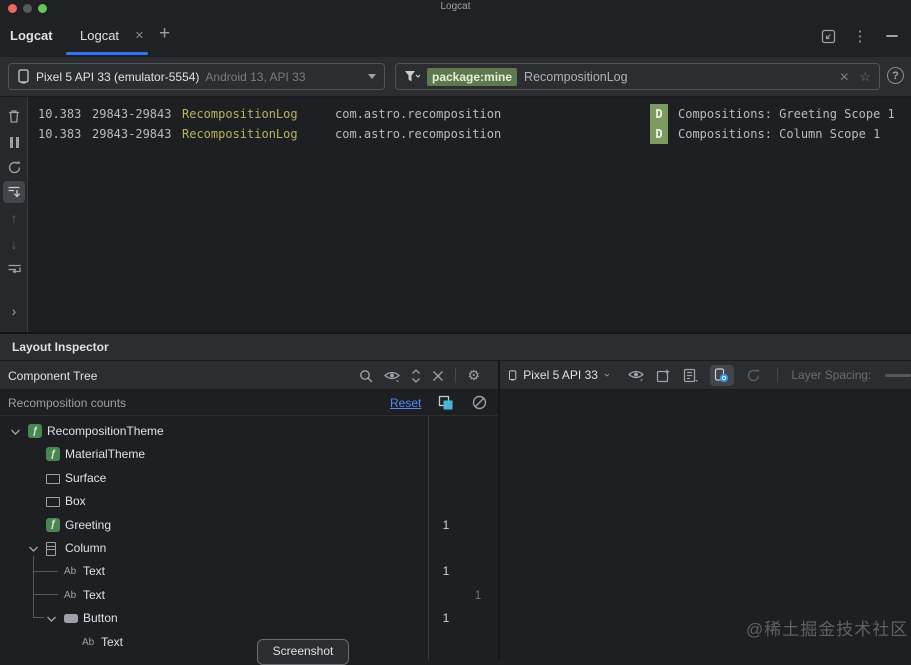  Describe the element at coordinates (88, 524) in the screenshot. I see `tree-node-label: Greeting` at that location.